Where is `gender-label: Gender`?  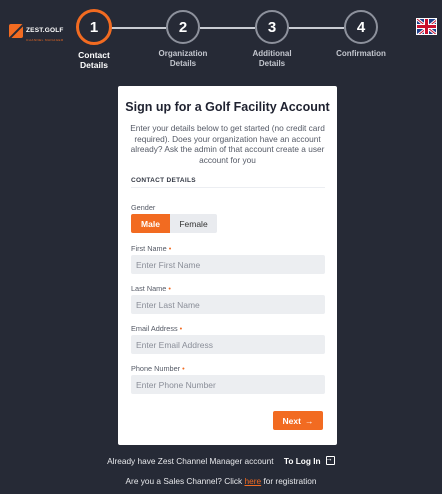 gender-label: Gender is located at coordinates (143, 207).